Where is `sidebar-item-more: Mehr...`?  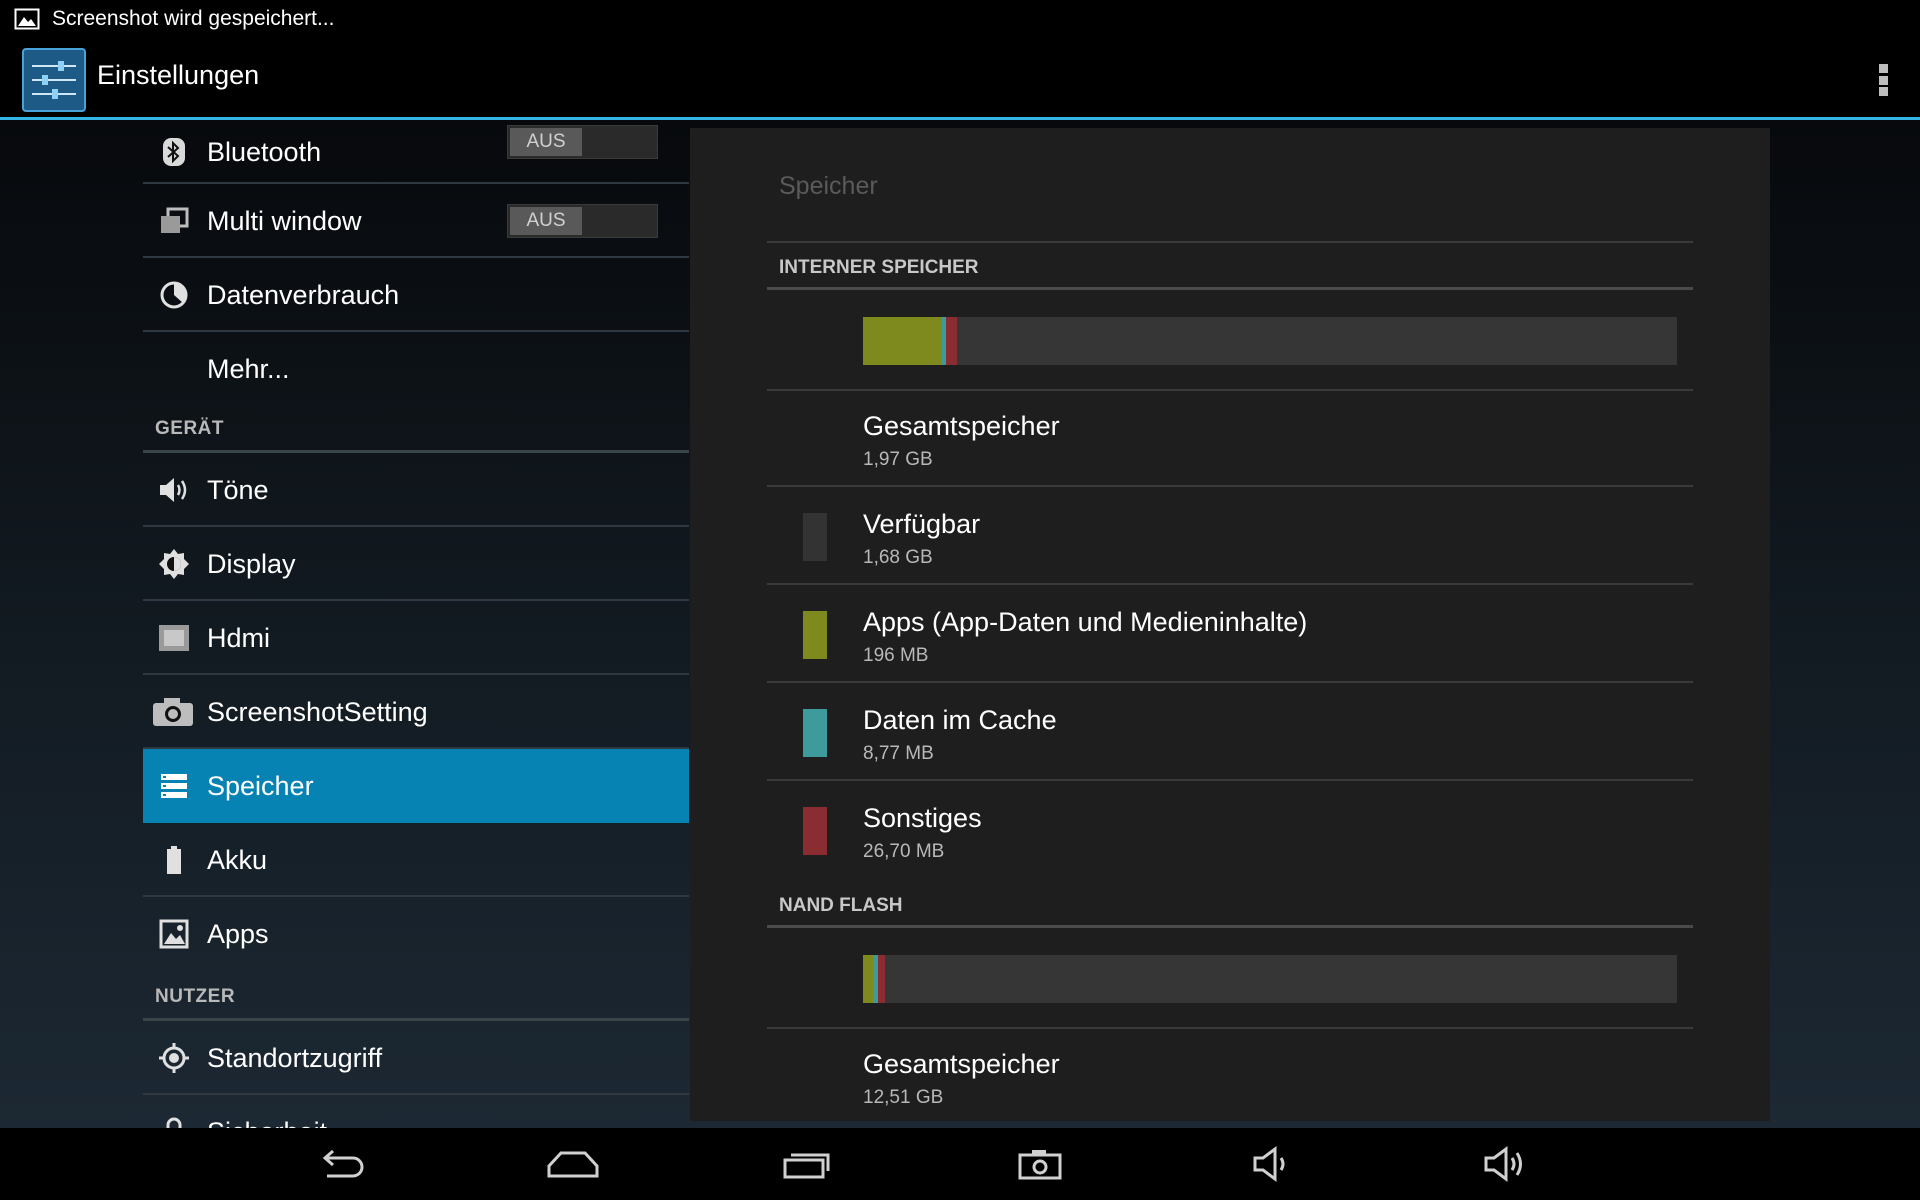 sidebar-item-more: Mehr... is located at coordinates (416, 369).